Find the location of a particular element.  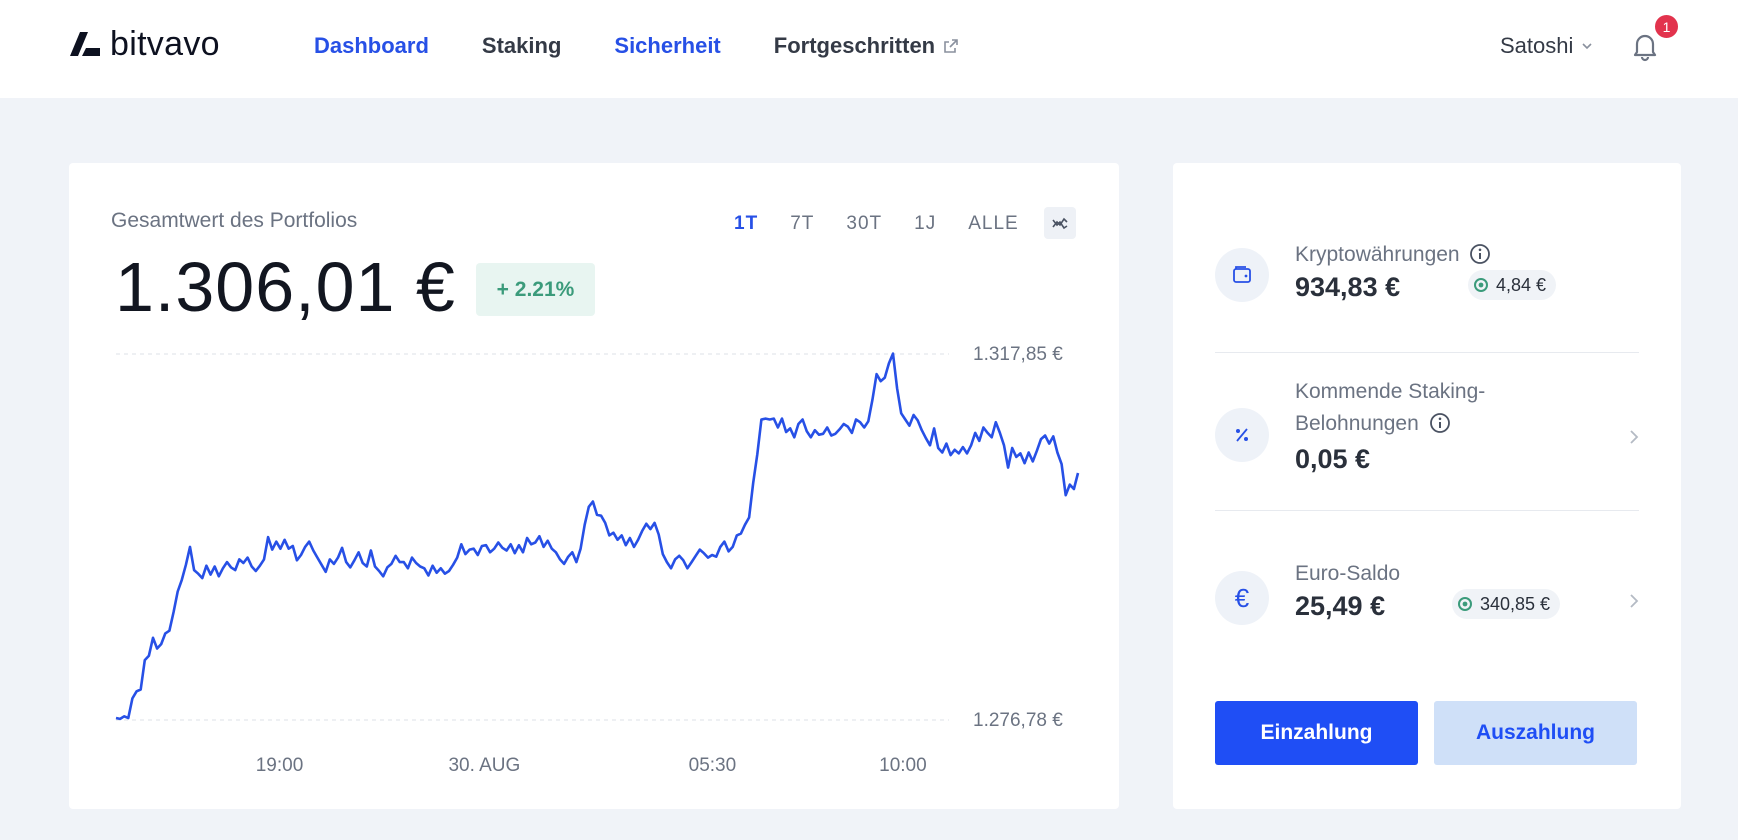

crypto-staking-pill: 4,84 € is located at coordinates (1512, 285).